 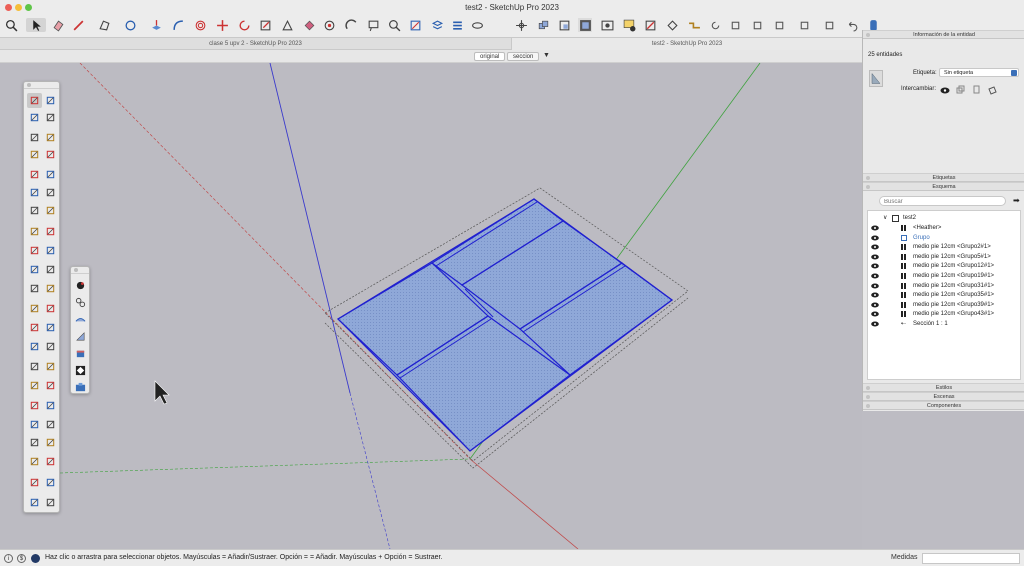 I want to click on move-alt-icon, so click(x=50, y=269).